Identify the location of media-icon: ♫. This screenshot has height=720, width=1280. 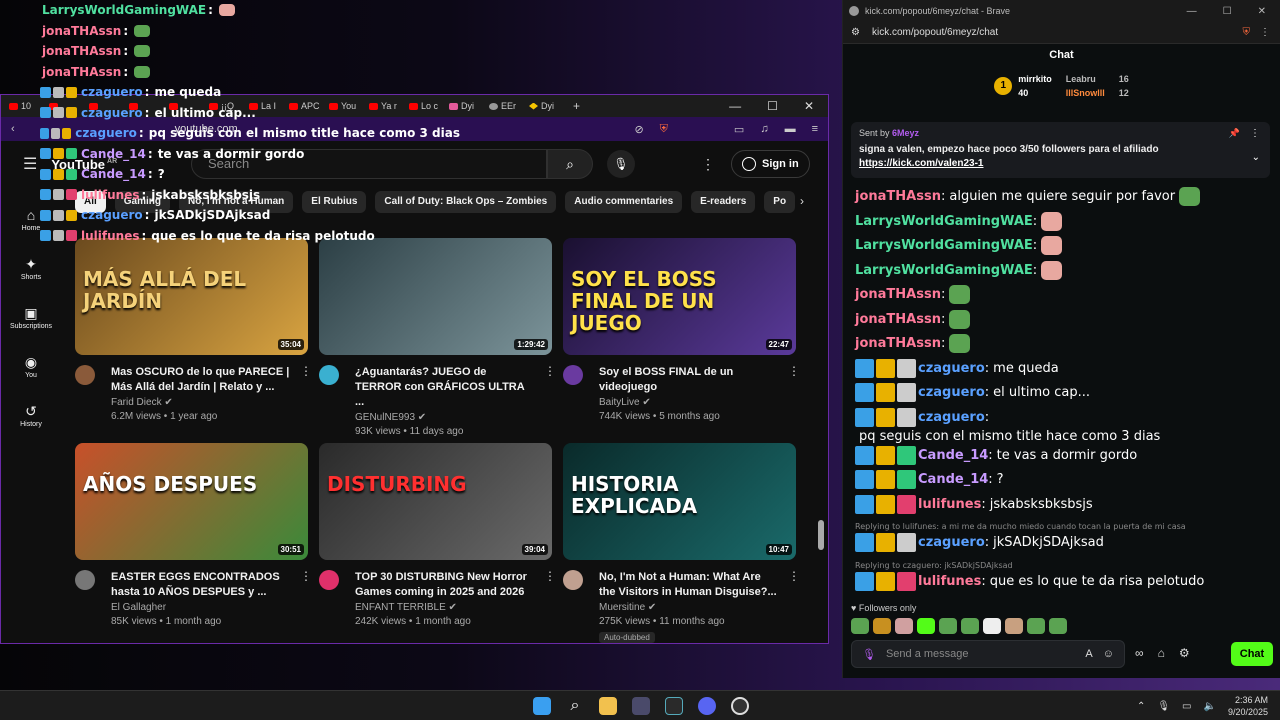
(764, 129).